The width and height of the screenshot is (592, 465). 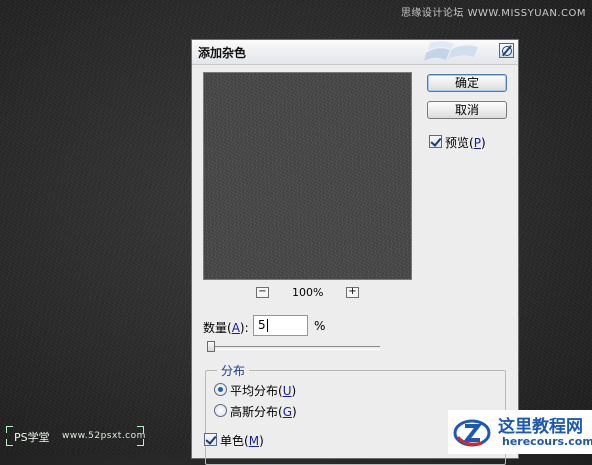 What do you see at coordinates (232, 441) in the screenshot?
I see `monochrome-label-text: 单色` at bounding box center [232, 441].